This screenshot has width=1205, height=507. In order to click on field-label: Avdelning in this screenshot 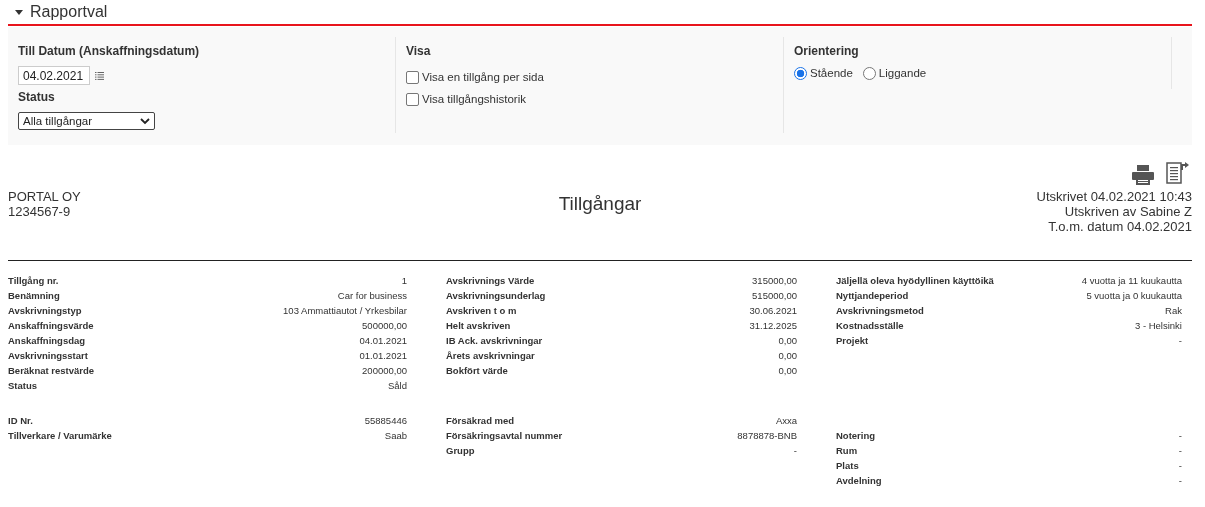, I will do `click(859, 480)`.